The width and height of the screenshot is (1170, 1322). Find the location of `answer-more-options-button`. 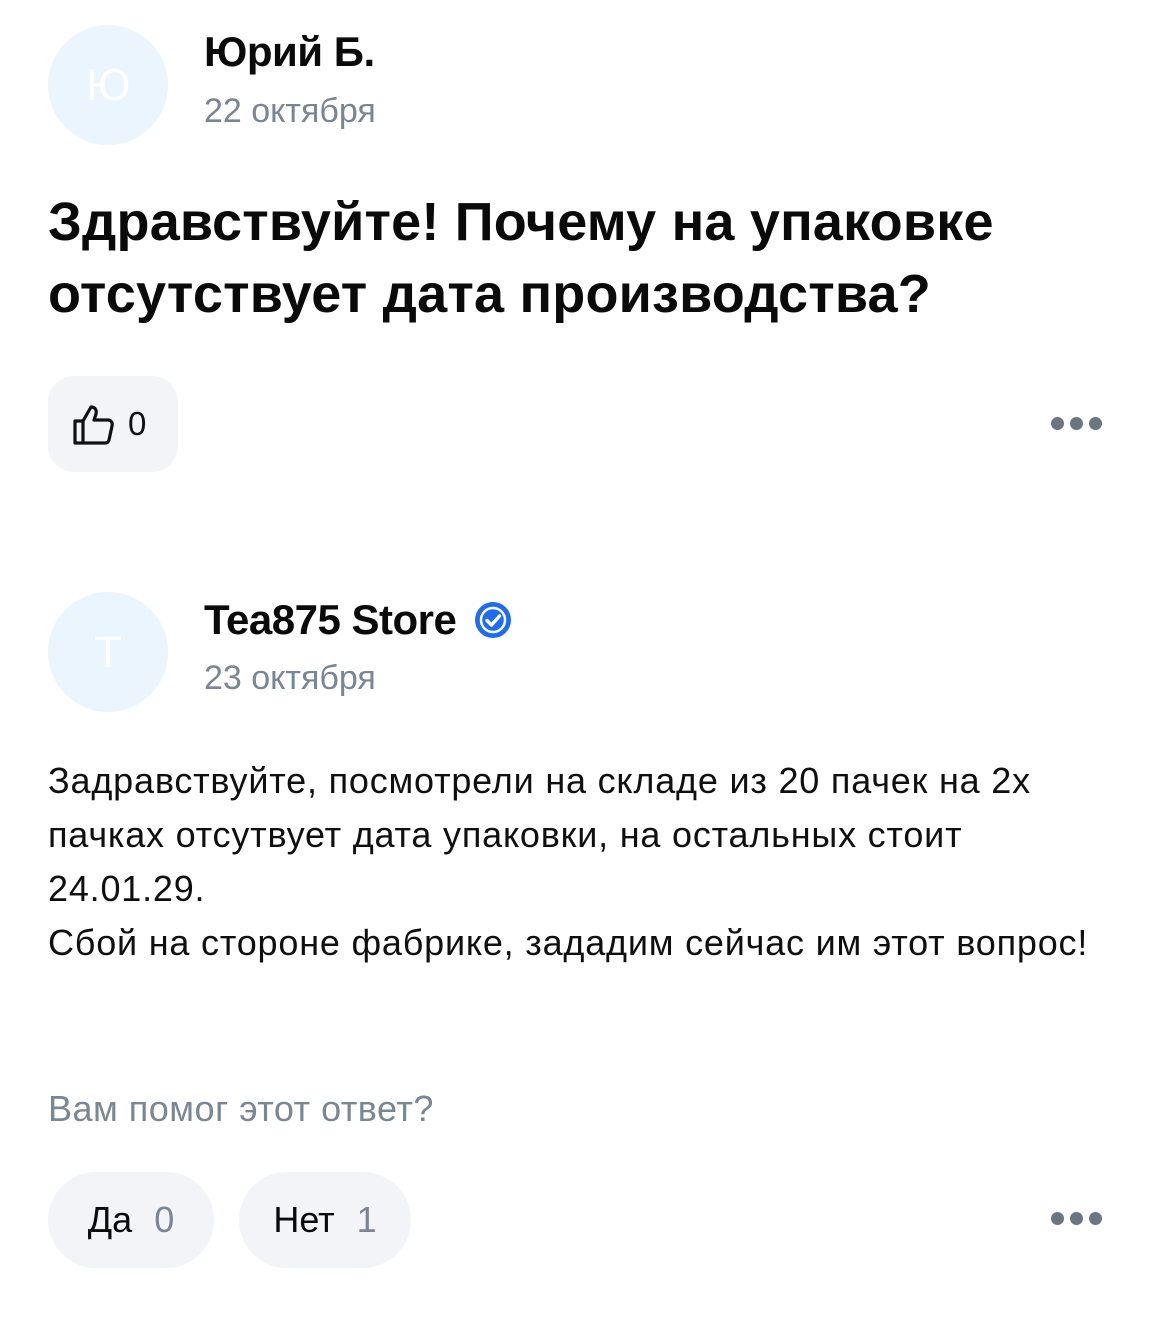

answer-more-options-button is located at coordinates (1076, 1218).